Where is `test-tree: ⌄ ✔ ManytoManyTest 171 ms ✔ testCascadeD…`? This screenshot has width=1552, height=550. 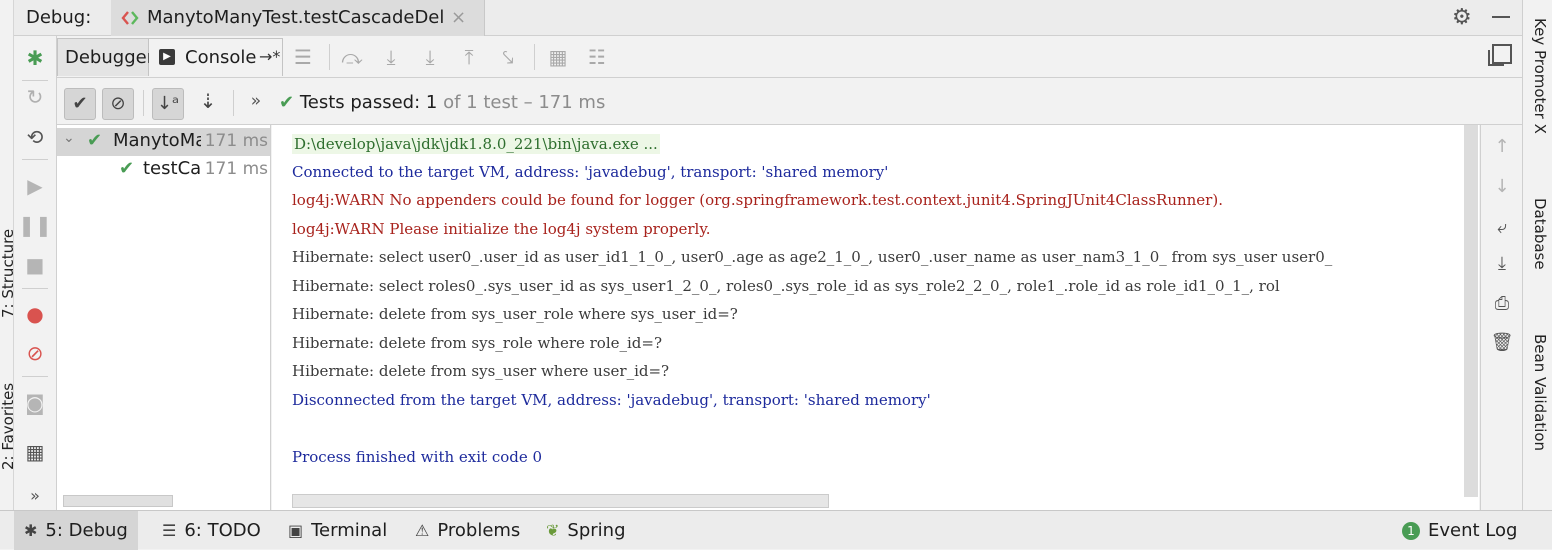
test-tree: ⌄ ✔ ManytoManyTest 171 ms ✔ testCascadeD… is located at coordinates (164, 317).